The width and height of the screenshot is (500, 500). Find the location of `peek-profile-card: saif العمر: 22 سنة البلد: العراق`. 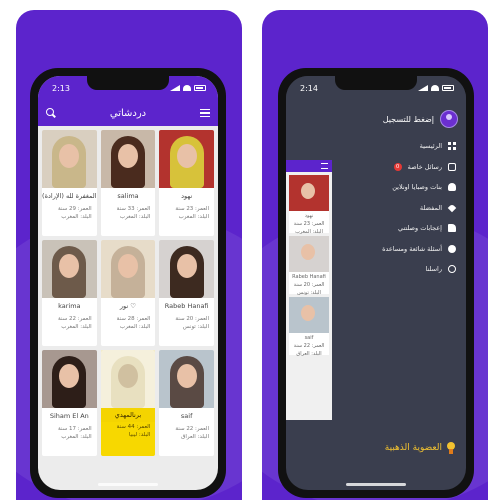

peek-profile-card: saif العمر: 22 سنة البلد: العراق is located at coordinates (309, 327).